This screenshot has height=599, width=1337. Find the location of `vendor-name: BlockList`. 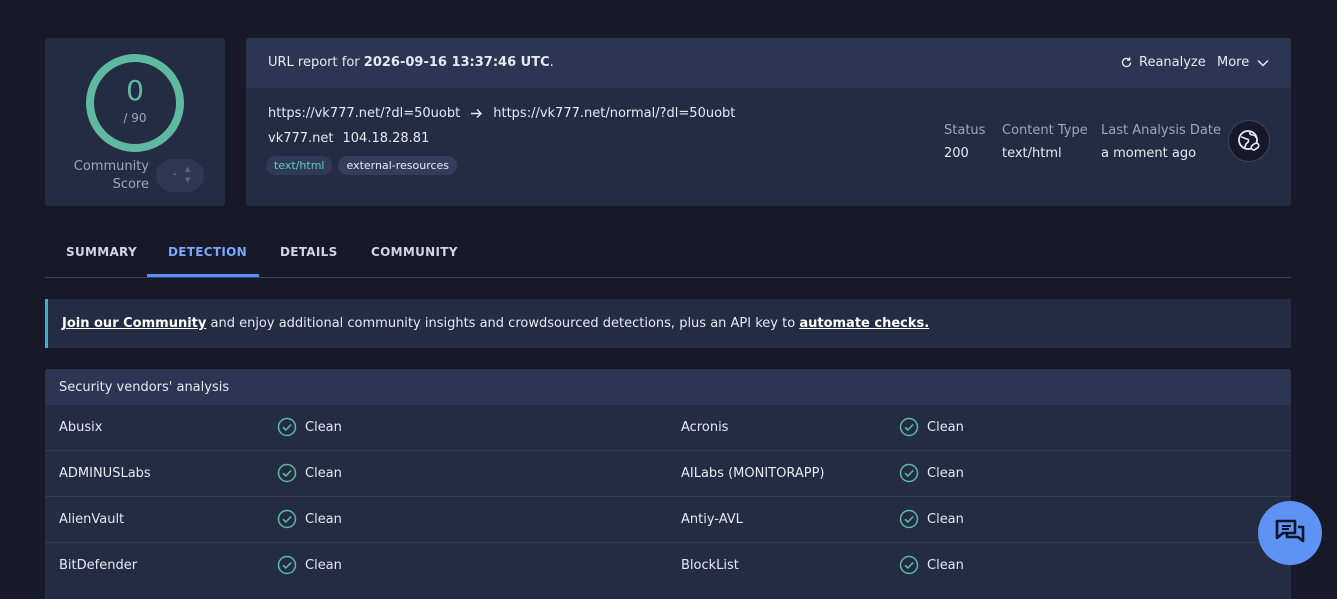

vendor-name: BlockList is located at coordinates (710, 565).